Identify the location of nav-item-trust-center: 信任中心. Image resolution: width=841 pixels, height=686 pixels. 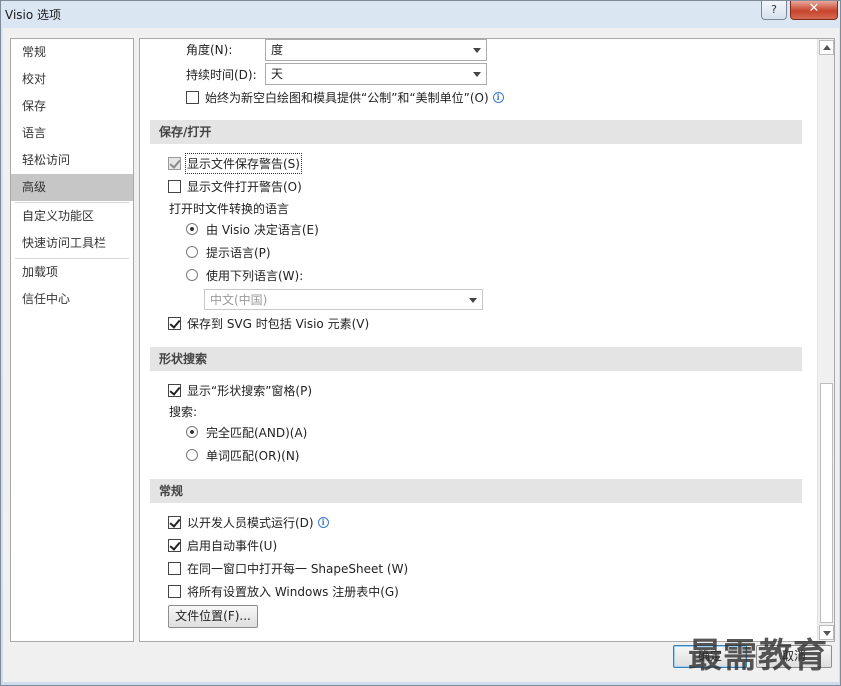
(72, 299).